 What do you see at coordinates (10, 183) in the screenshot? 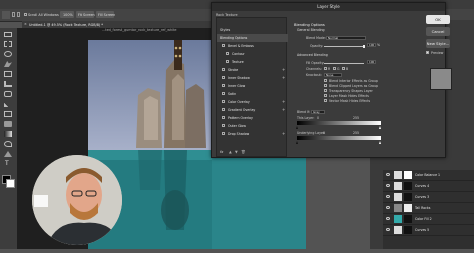
I see `background-color-swatch` at bounding box center [10, 183].